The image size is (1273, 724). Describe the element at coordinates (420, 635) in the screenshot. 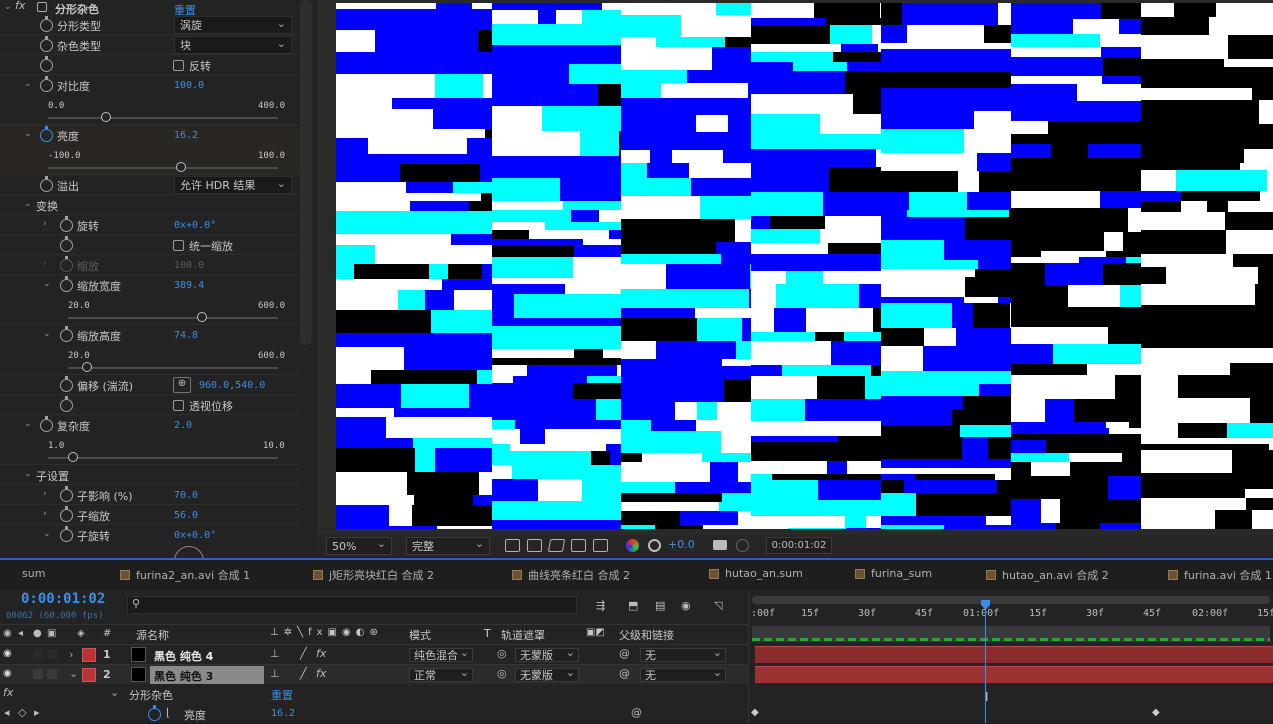

I see `mode-header: 模式` at that location.